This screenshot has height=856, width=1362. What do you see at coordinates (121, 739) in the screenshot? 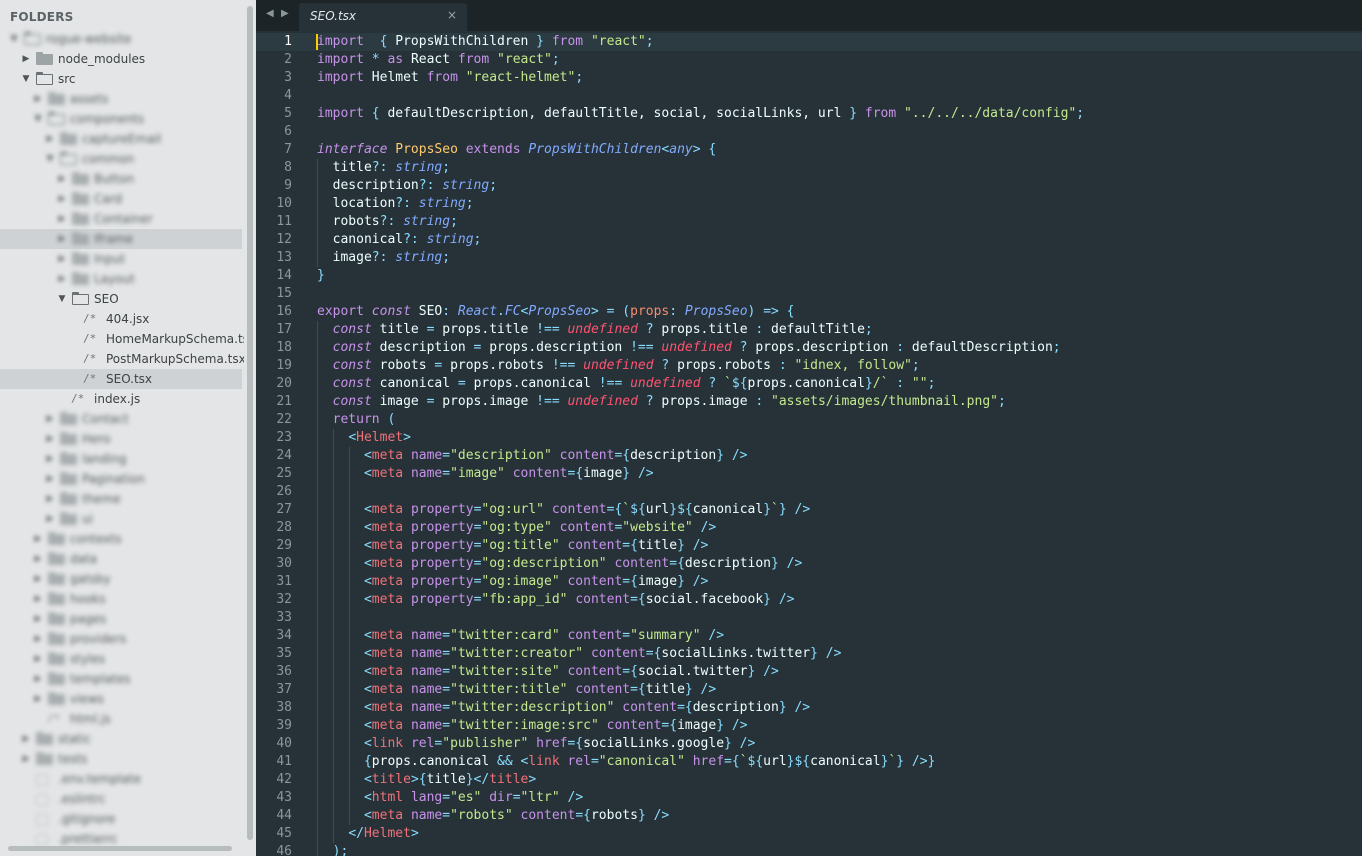
I see `tree-item: ▶ static` at bounding box center [121, 739].